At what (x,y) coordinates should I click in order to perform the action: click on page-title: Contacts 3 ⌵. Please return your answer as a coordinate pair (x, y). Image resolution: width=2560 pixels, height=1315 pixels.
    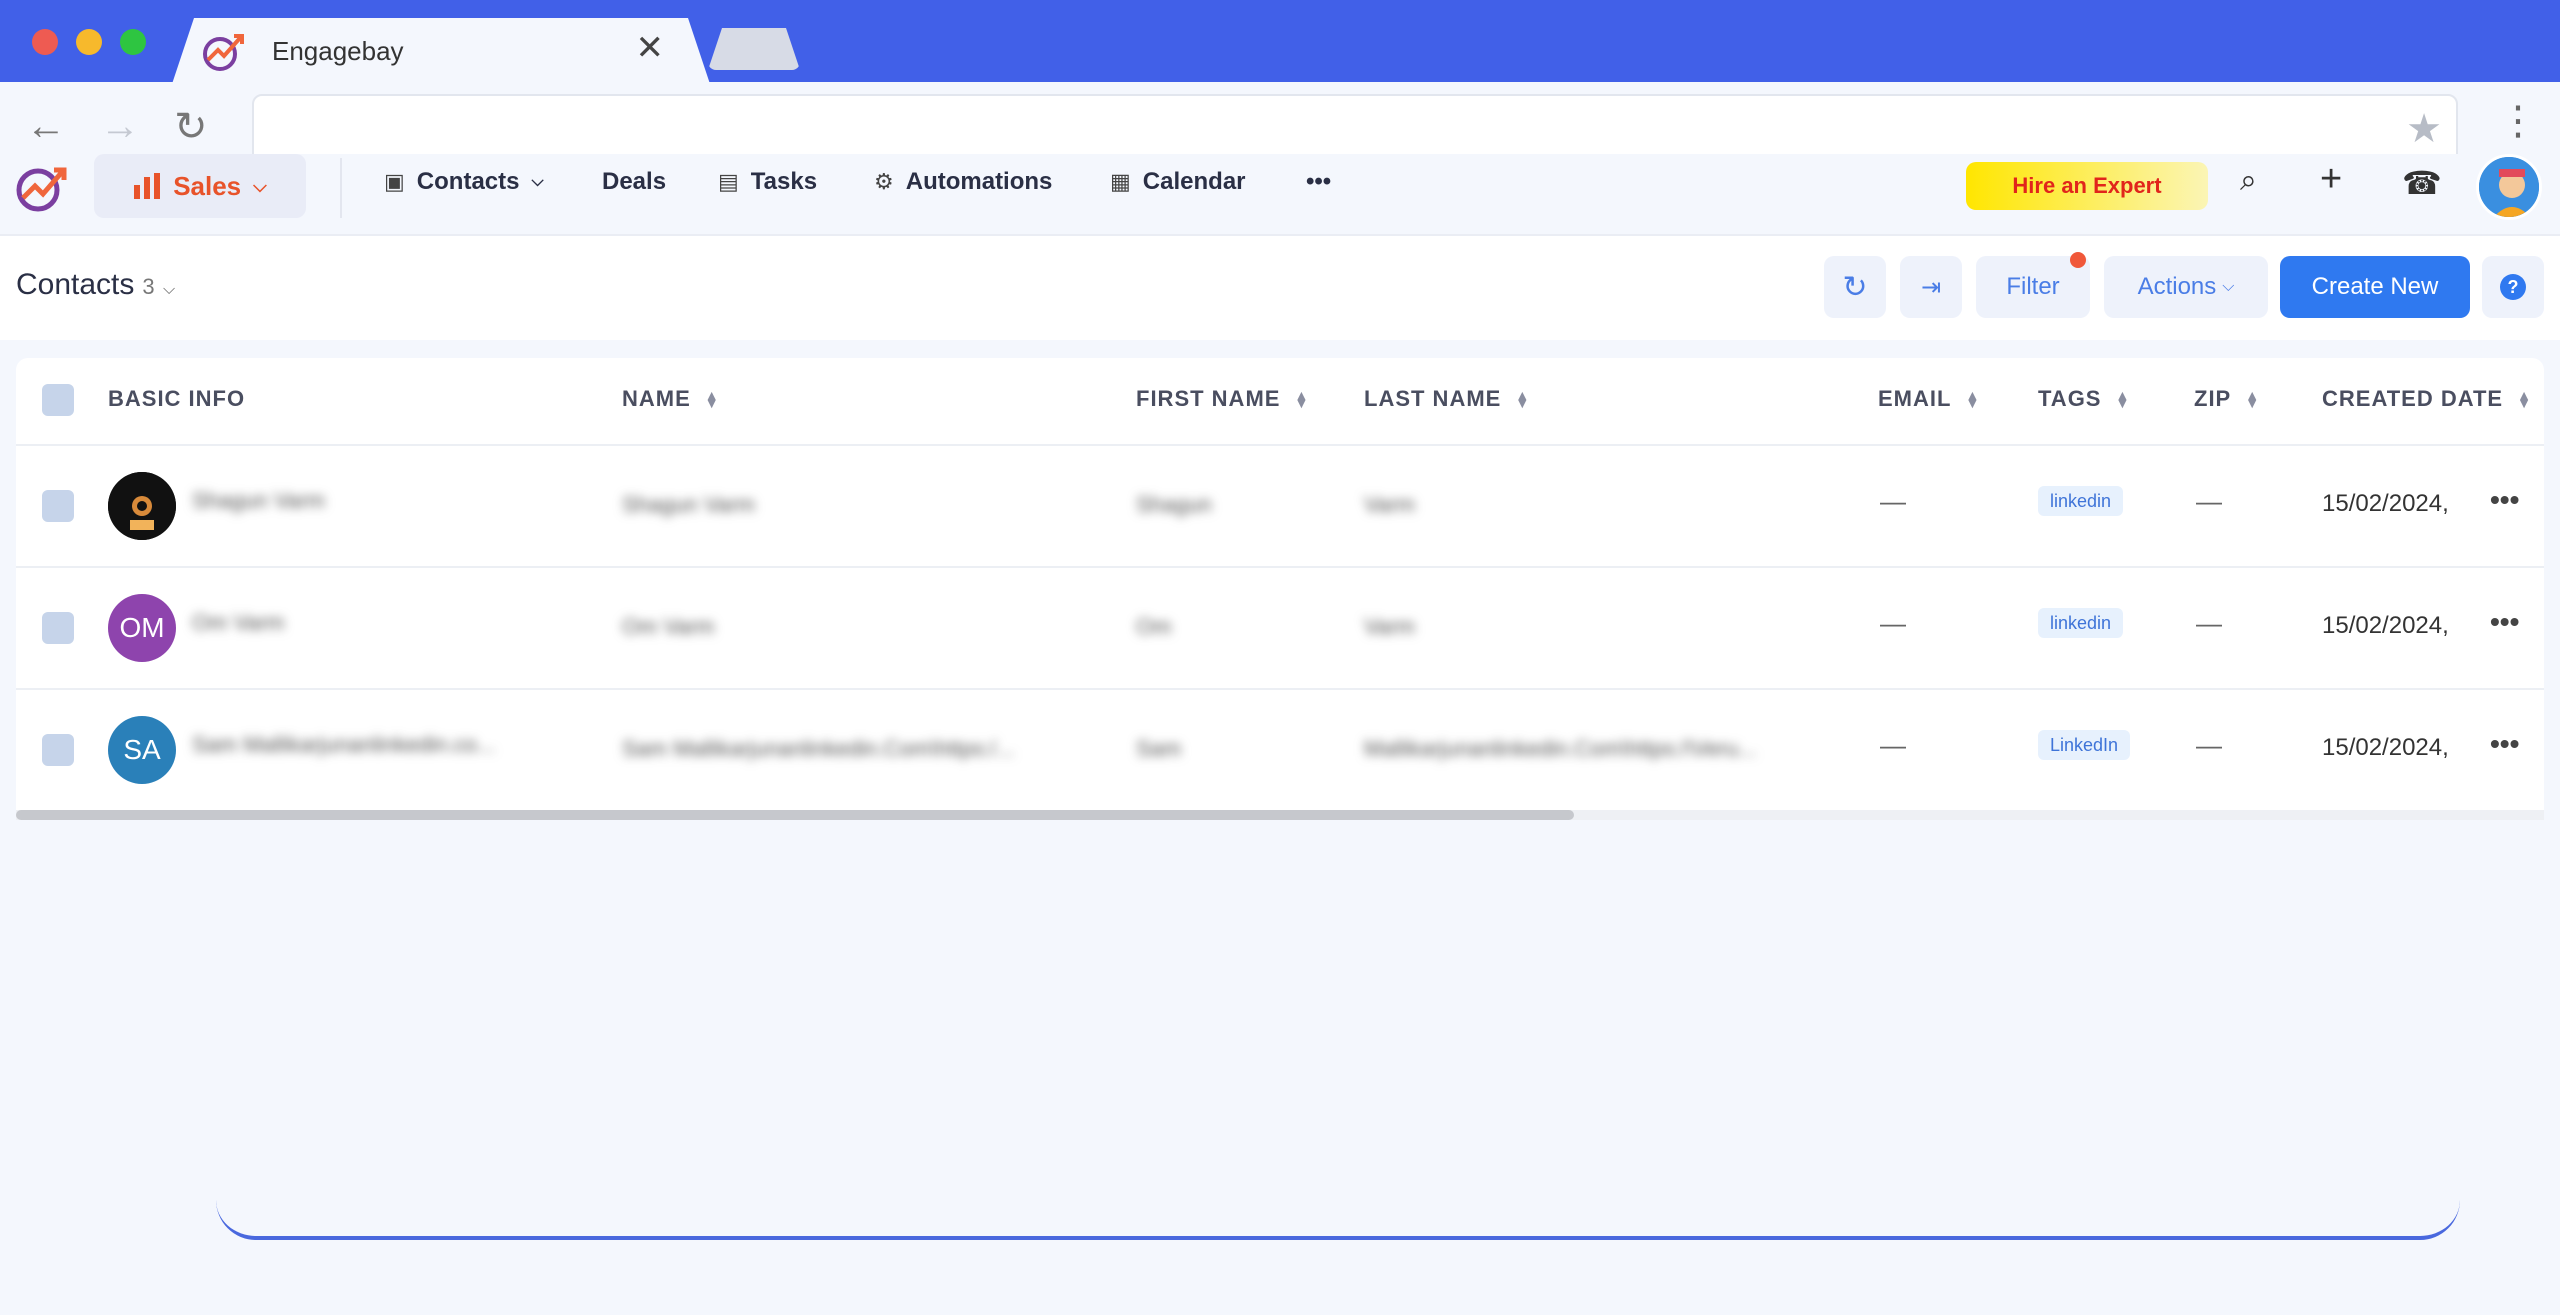
    Looking at the image, I should click on (95, 285).